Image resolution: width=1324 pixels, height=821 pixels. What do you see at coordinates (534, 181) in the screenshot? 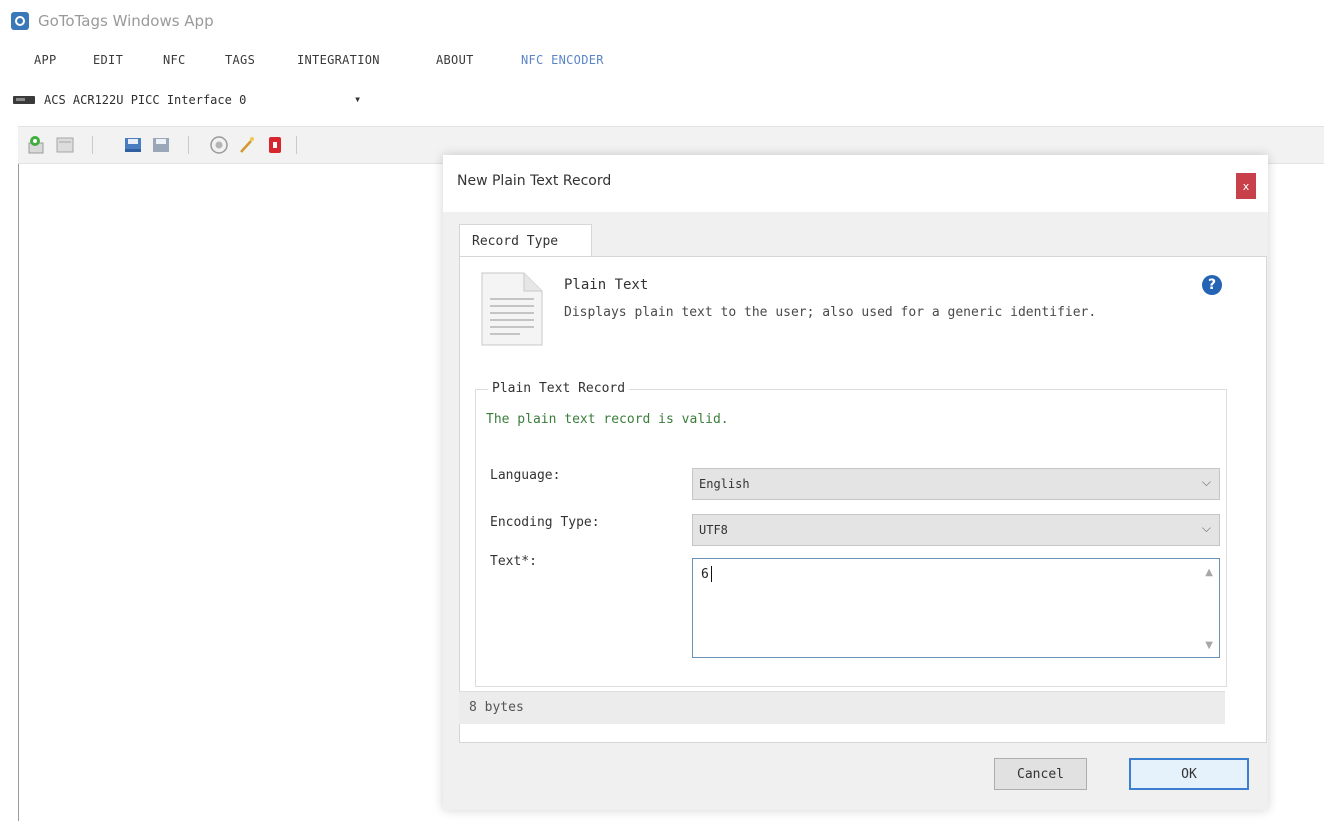
I see `dialog-title: New Plain Text Record` at bounding box center [534, 181].